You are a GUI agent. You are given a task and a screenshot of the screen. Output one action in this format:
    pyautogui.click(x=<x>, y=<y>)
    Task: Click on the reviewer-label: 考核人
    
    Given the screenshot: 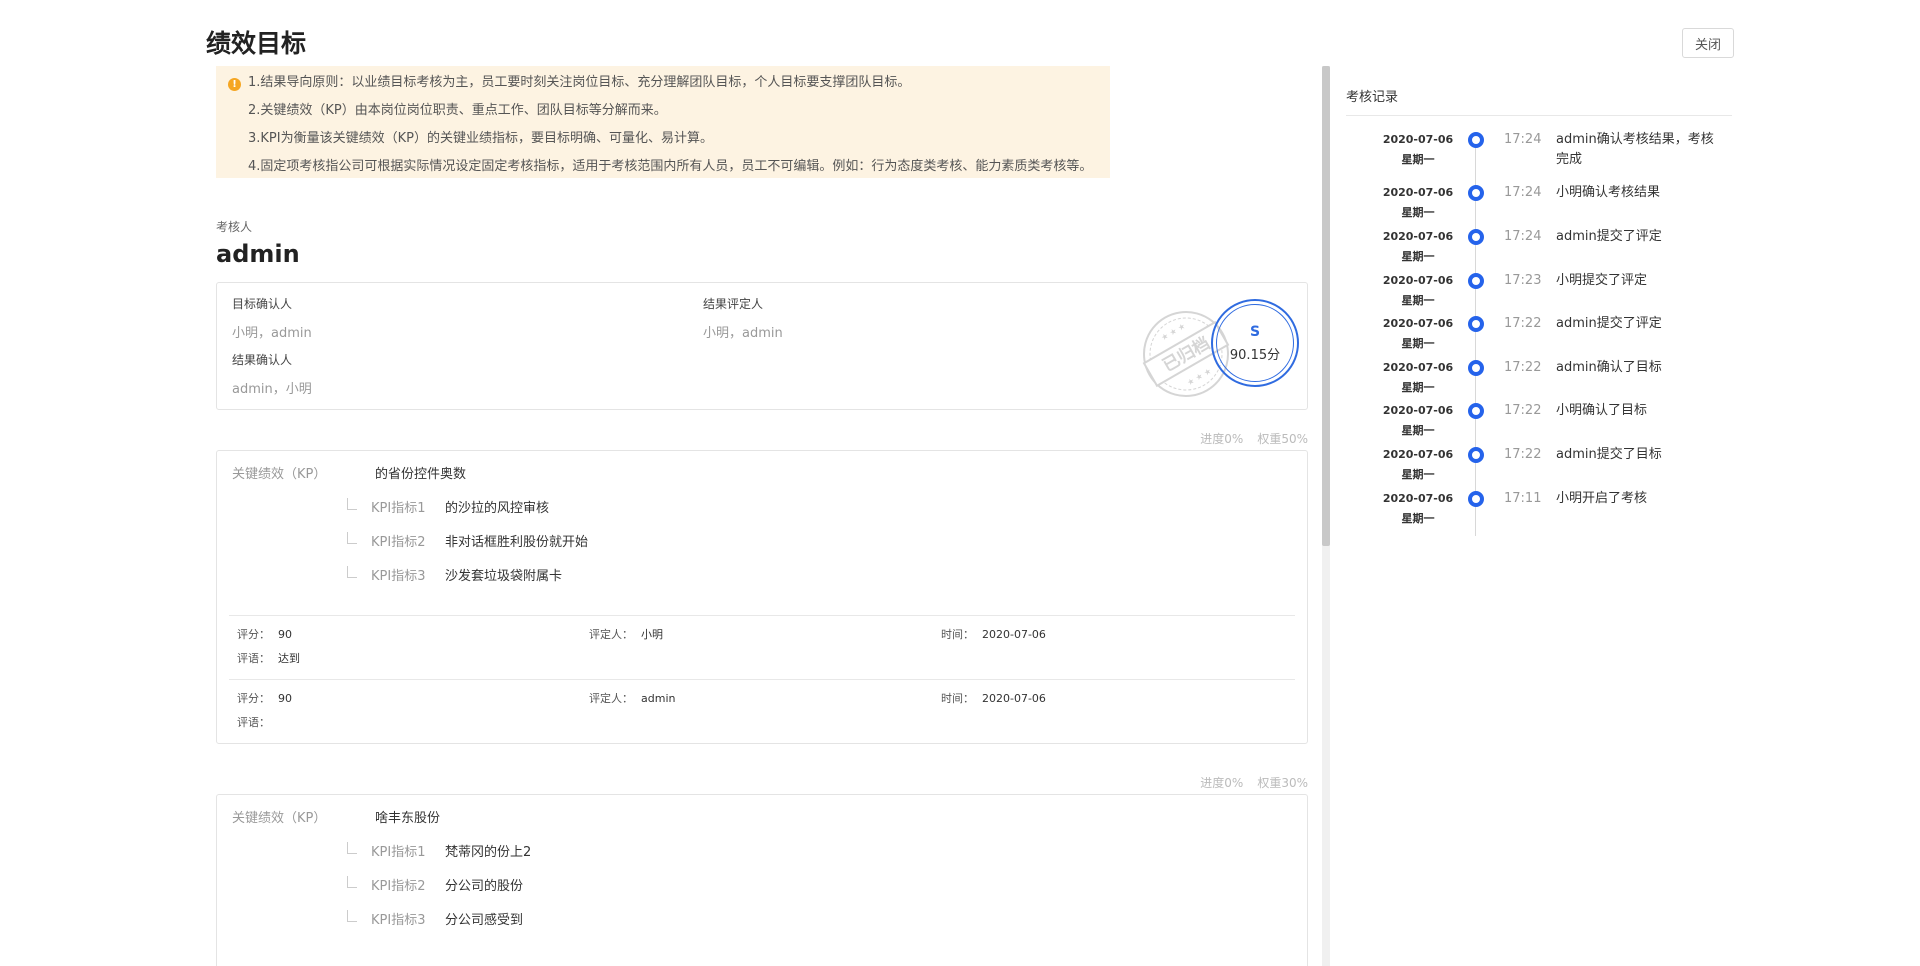 What is the action you would take?
    pyautogui.click(x=234, y=227)
    